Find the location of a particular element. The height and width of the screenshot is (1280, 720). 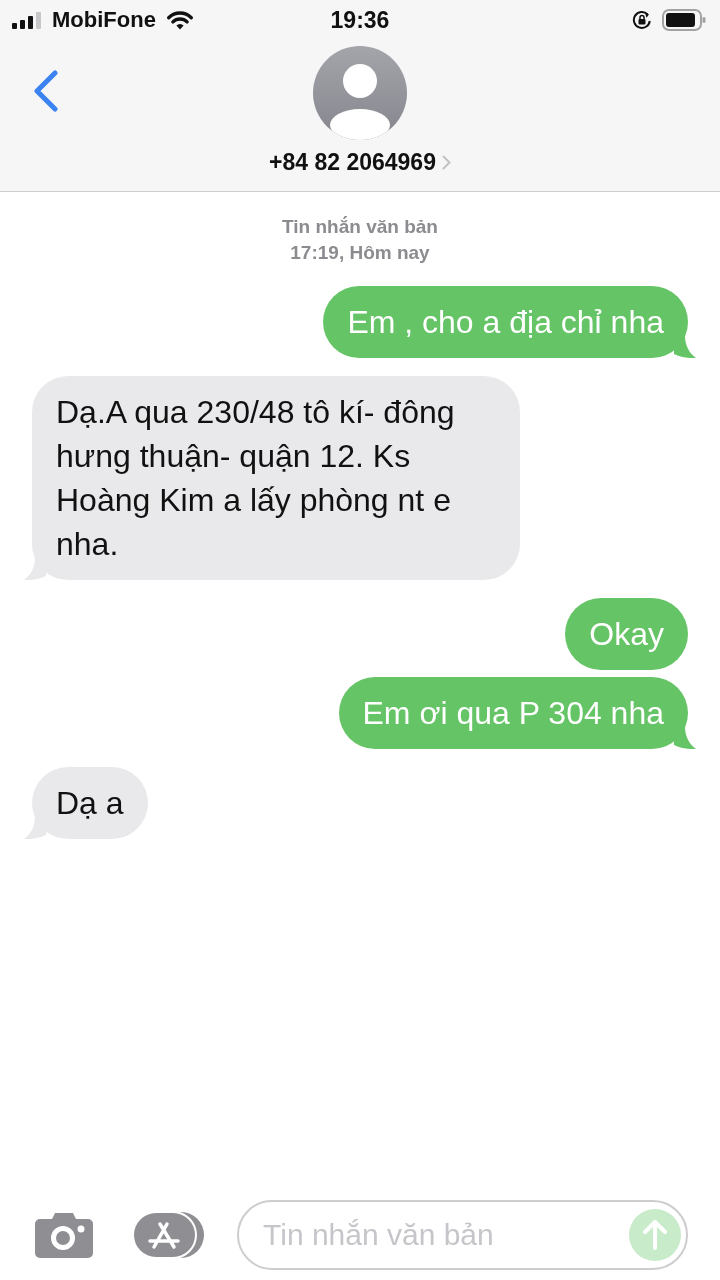

message-type-label: Tin nhắn văn bản is located at coordinates (360, 227).